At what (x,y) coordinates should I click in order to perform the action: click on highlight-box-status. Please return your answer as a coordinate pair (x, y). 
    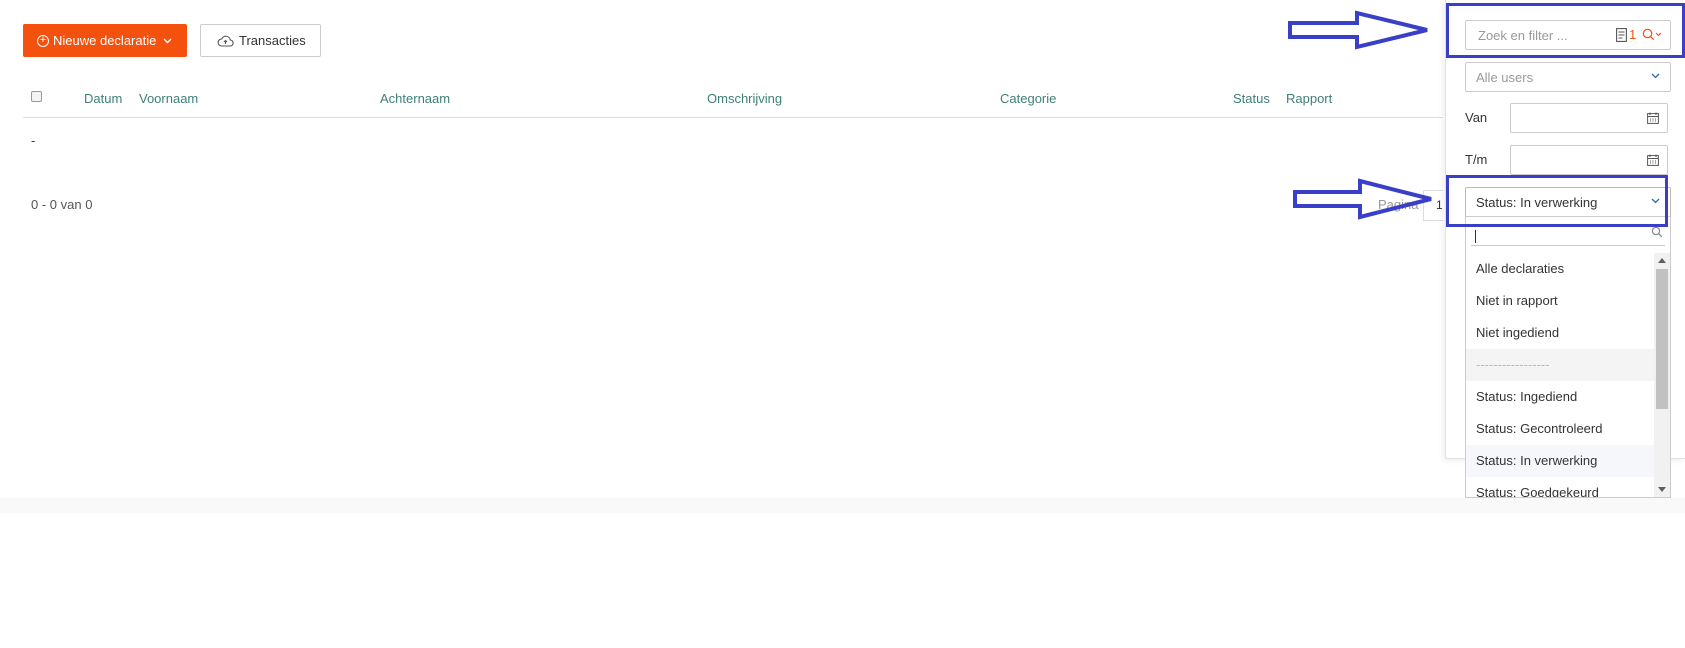
    Looking at the image, I should click on (1557, 201).